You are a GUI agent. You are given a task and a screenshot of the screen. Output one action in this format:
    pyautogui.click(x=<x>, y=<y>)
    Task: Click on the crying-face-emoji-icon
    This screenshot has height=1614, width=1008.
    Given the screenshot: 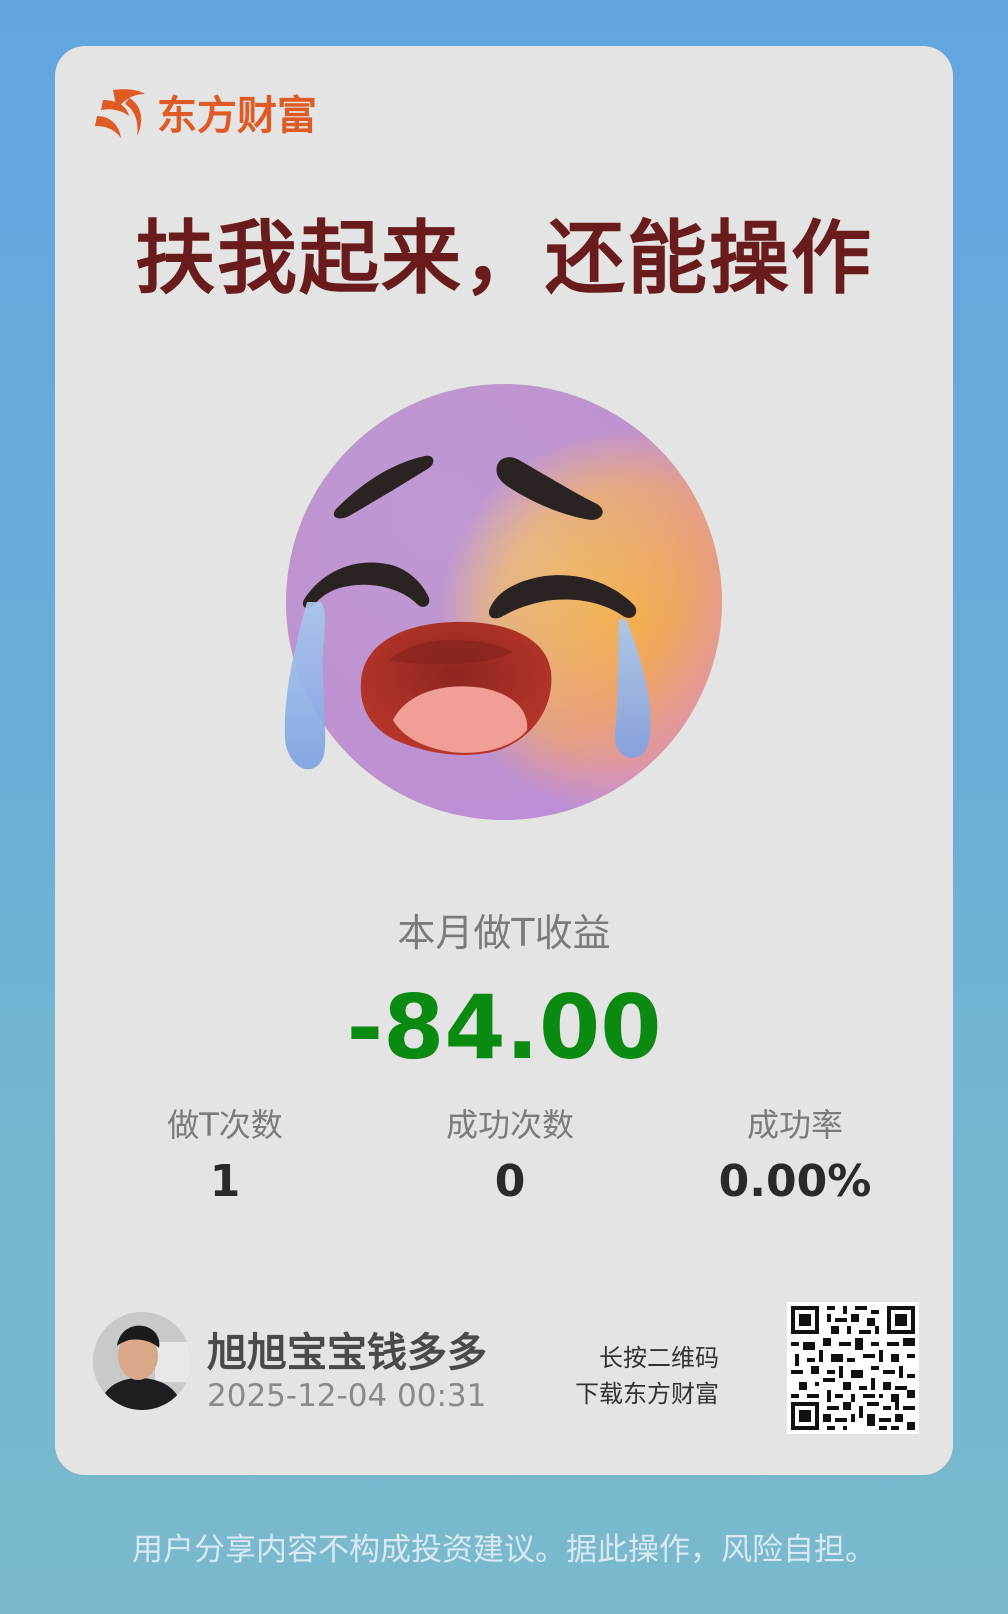 What is the action you would take?
    pyautogui.click(x=503, y=602)
    